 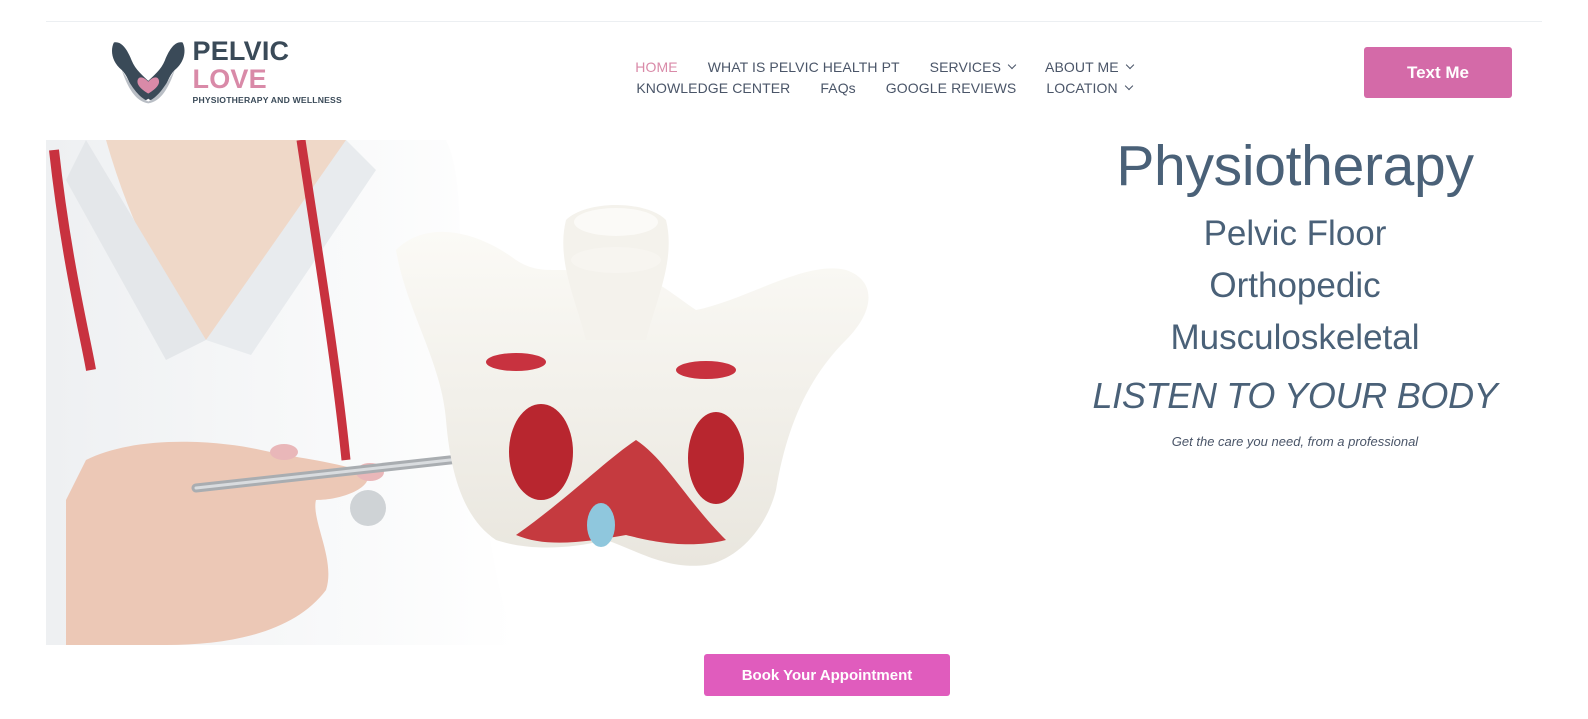 I want to click on site-logo: PELVIC LOVE PHYSIOTHERAPY AND WELLNESS, so click(x=238, y=71).